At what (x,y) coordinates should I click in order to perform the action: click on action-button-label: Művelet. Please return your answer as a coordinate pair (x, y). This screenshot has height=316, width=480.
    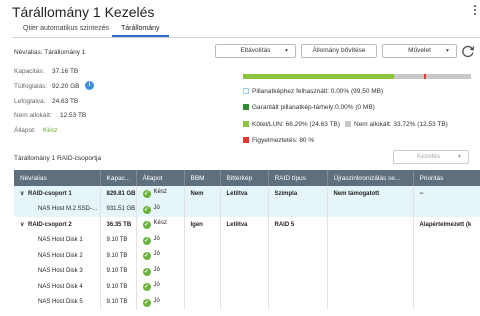
    Looking at the image, I should click on (419, 50).